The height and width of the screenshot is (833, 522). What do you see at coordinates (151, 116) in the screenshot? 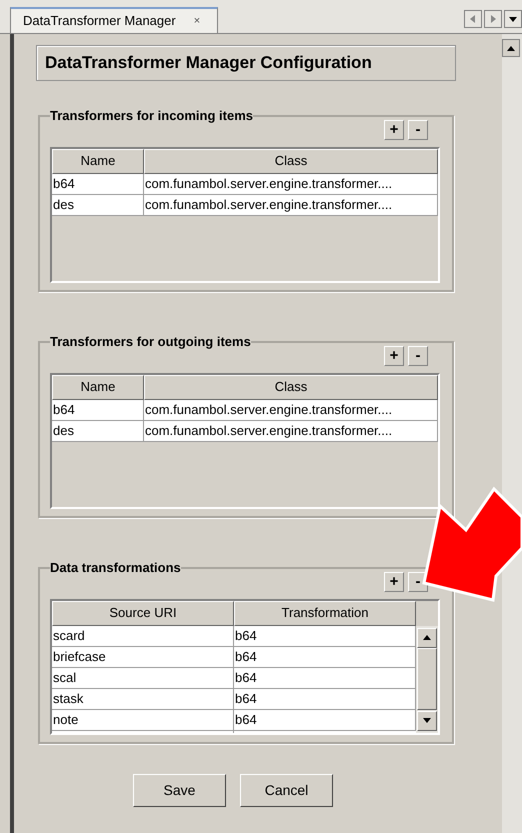
I see `group-title: Transformers for incoming items` at bounding box center [151, 116].